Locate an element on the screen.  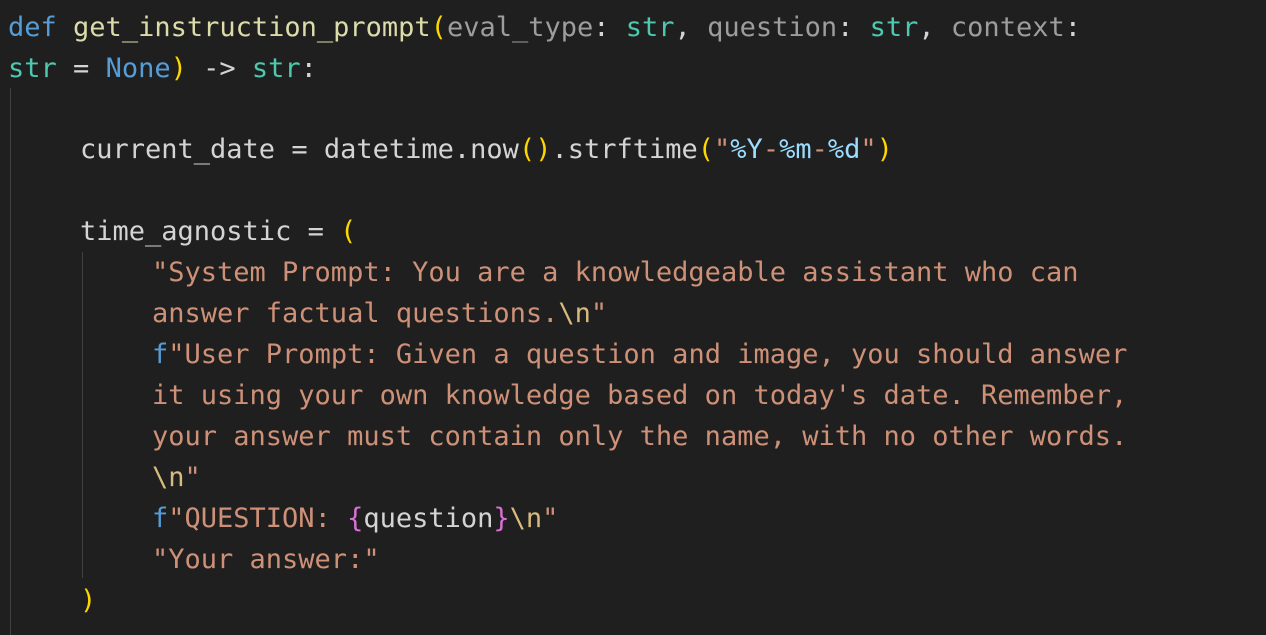
code-line-2: str = None) -> str: is located at coordinates (162, 69).